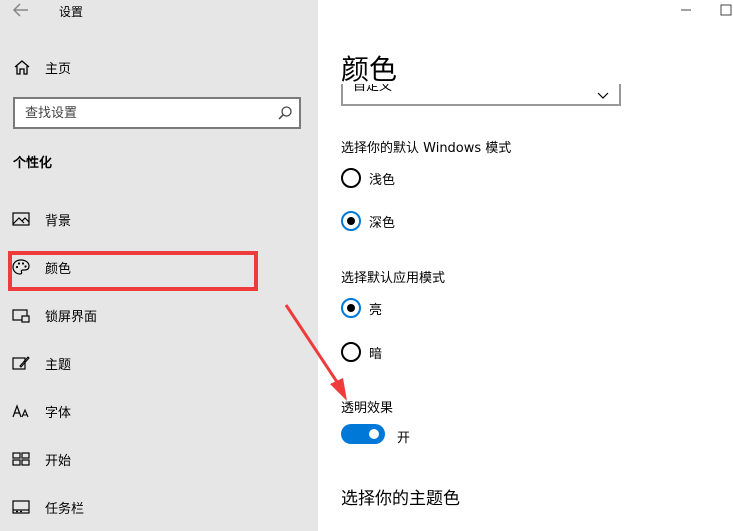  What do you see at coordinates (373, 89) in the screenshot?
I see `dropdown-value: 自定义` at bounding box center [373, 89].